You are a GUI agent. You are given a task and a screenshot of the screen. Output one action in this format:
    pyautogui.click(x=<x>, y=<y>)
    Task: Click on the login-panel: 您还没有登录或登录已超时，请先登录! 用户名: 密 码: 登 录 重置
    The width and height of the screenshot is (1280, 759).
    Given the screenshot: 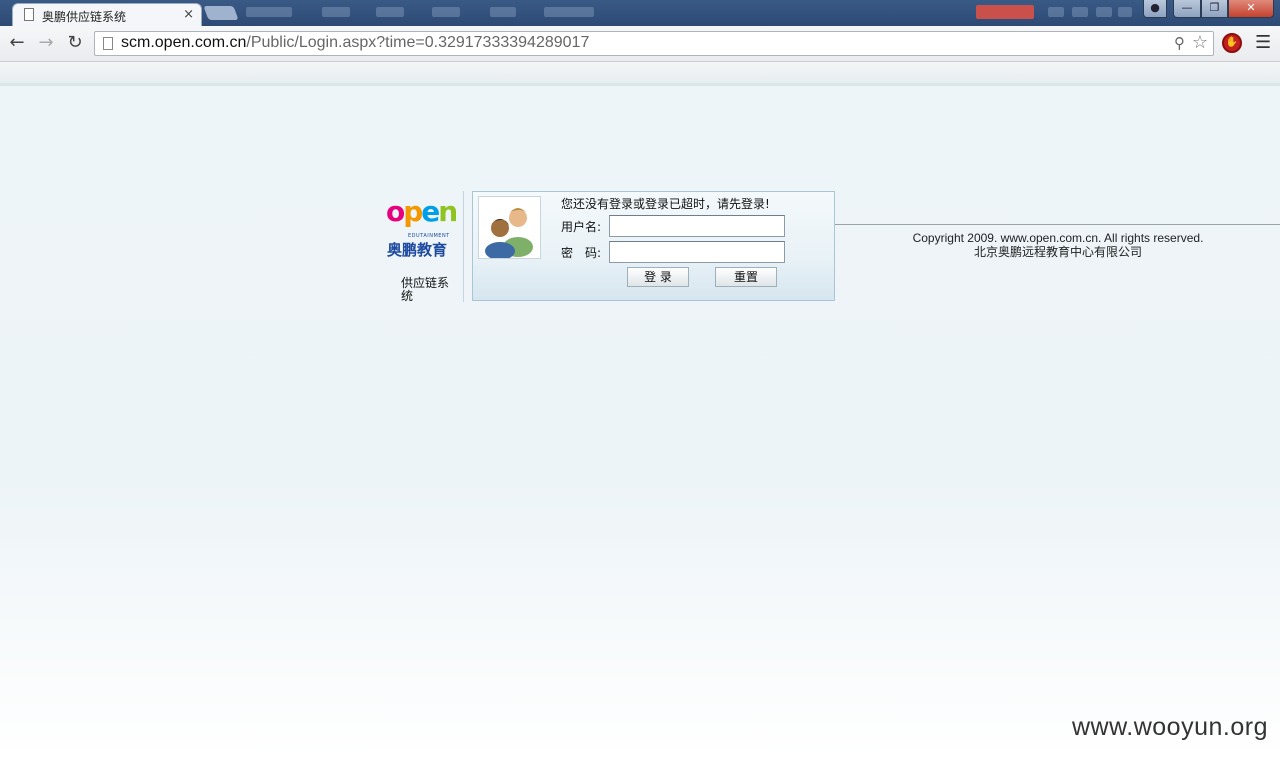 What is the action you would take?
    pyautogui.click(x=653, y=246)
    